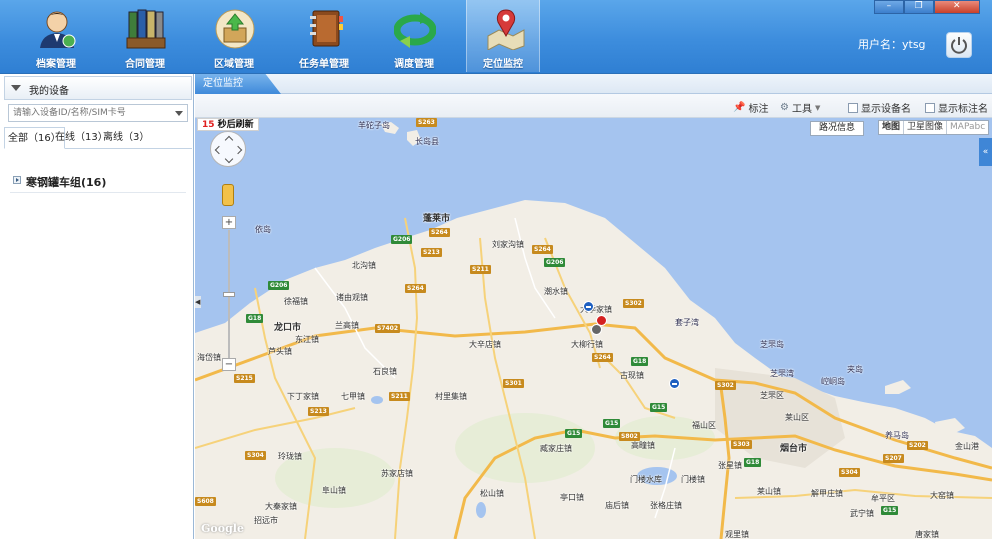  What do you see at coordinates (883, 498) in the screenshot?
I see `place-label: 牟平区` at bounding box center [883, 498].